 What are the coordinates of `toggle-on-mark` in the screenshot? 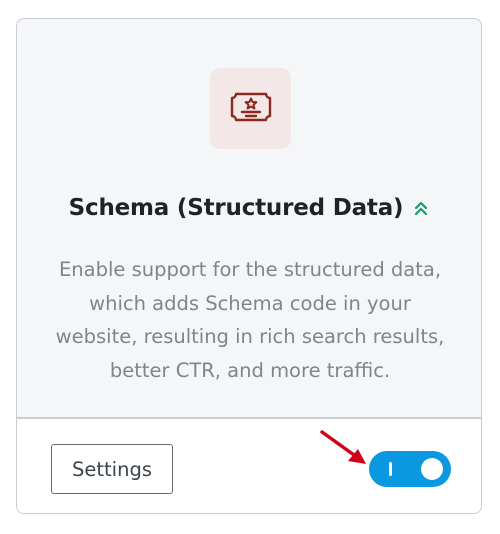 It's located at (390, 469).